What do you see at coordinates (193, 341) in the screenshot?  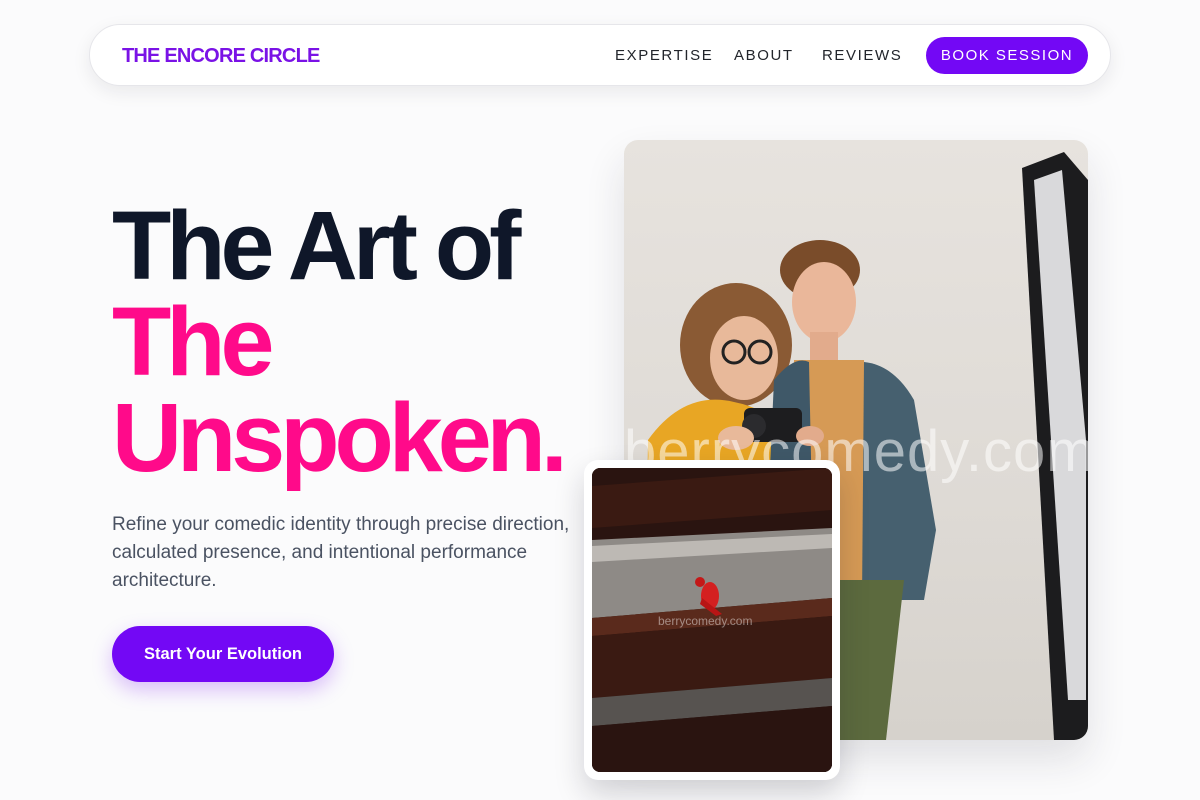 I see `headline-line-2: The` at bounding box center [193, 341].